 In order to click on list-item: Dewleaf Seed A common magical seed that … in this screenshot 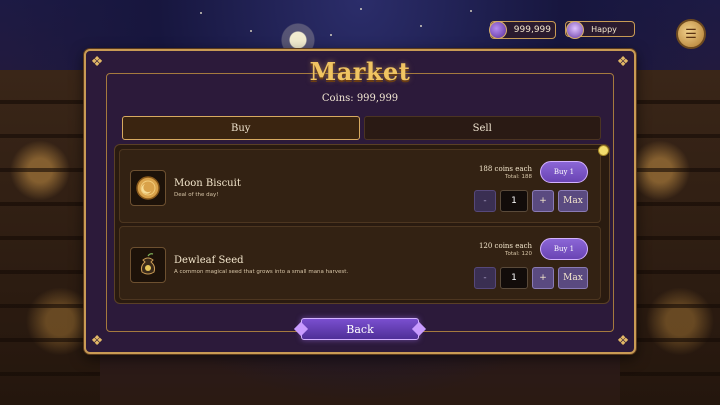, I will do `click(360, 263)`.